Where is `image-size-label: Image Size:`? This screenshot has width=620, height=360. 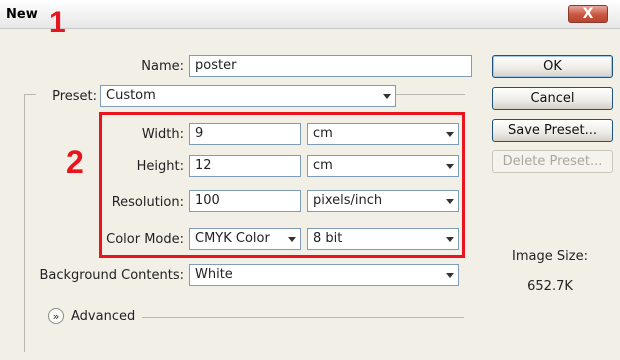
image-size-label: Image Size: is located at coordinates (550, 256).